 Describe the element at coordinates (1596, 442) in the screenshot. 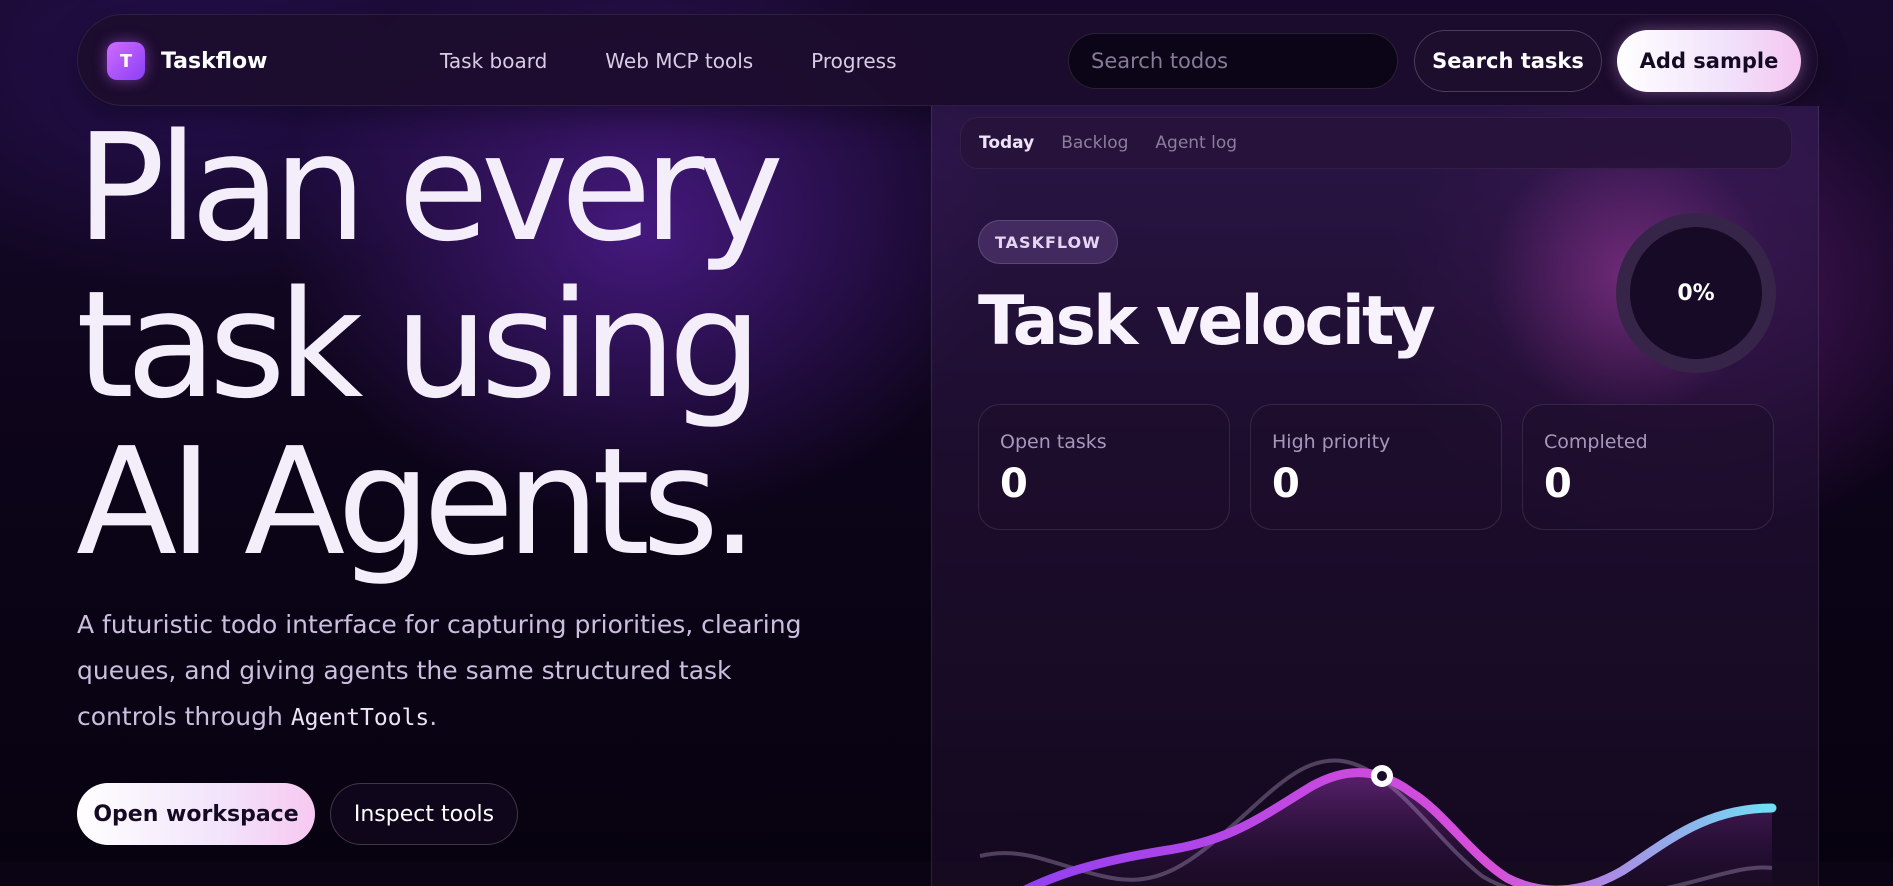

I see `stat-label: Completed` at that location.